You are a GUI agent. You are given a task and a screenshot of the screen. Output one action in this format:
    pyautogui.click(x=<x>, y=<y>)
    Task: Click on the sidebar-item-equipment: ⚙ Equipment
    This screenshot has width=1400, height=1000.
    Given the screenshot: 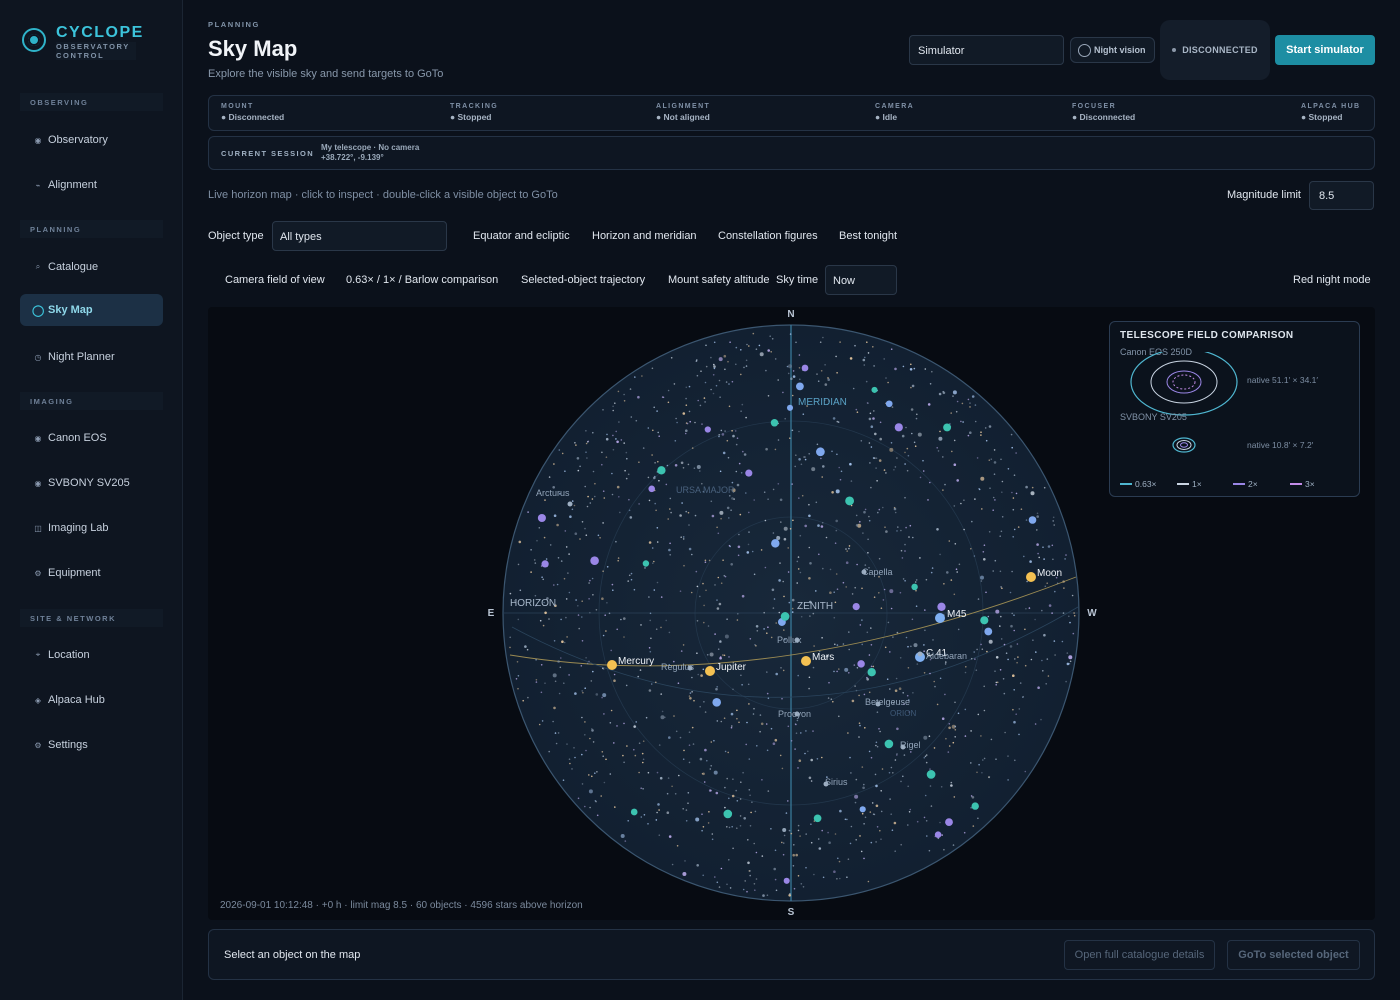 What is the action you would take?
    pyautogui.click(x=91, y=573)
    